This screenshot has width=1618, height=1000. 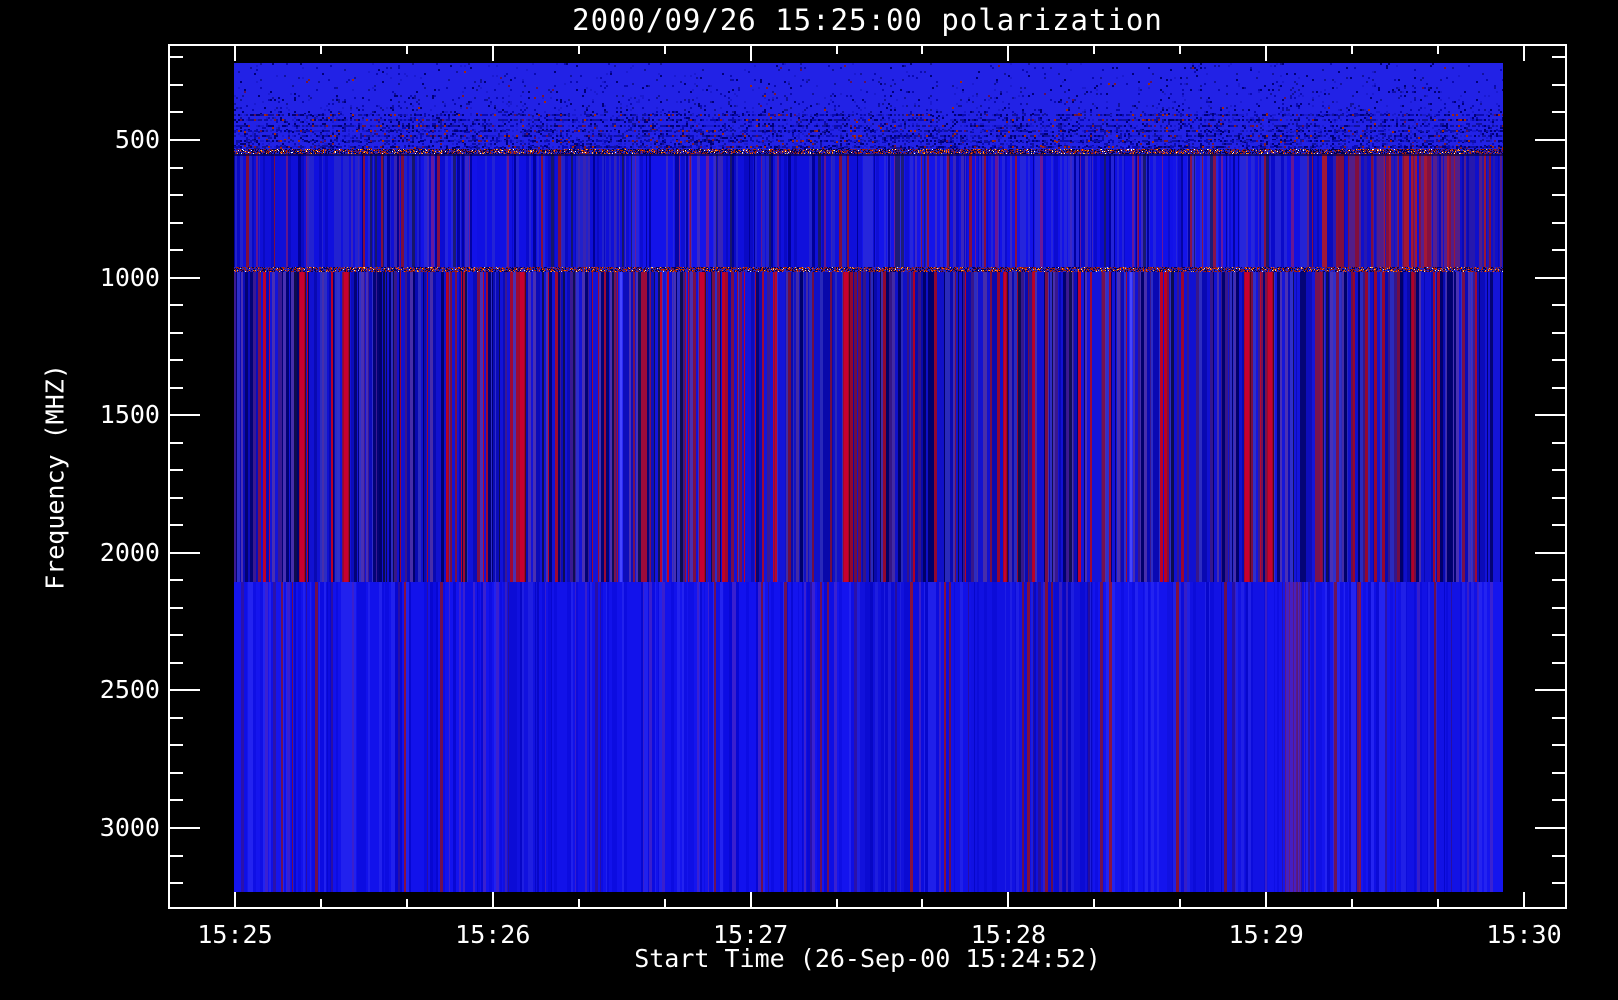 What do you see at coordinates (137, 139) in the screenshot?
I see `y-tick-label: 500` at bounding box center [137, 139].